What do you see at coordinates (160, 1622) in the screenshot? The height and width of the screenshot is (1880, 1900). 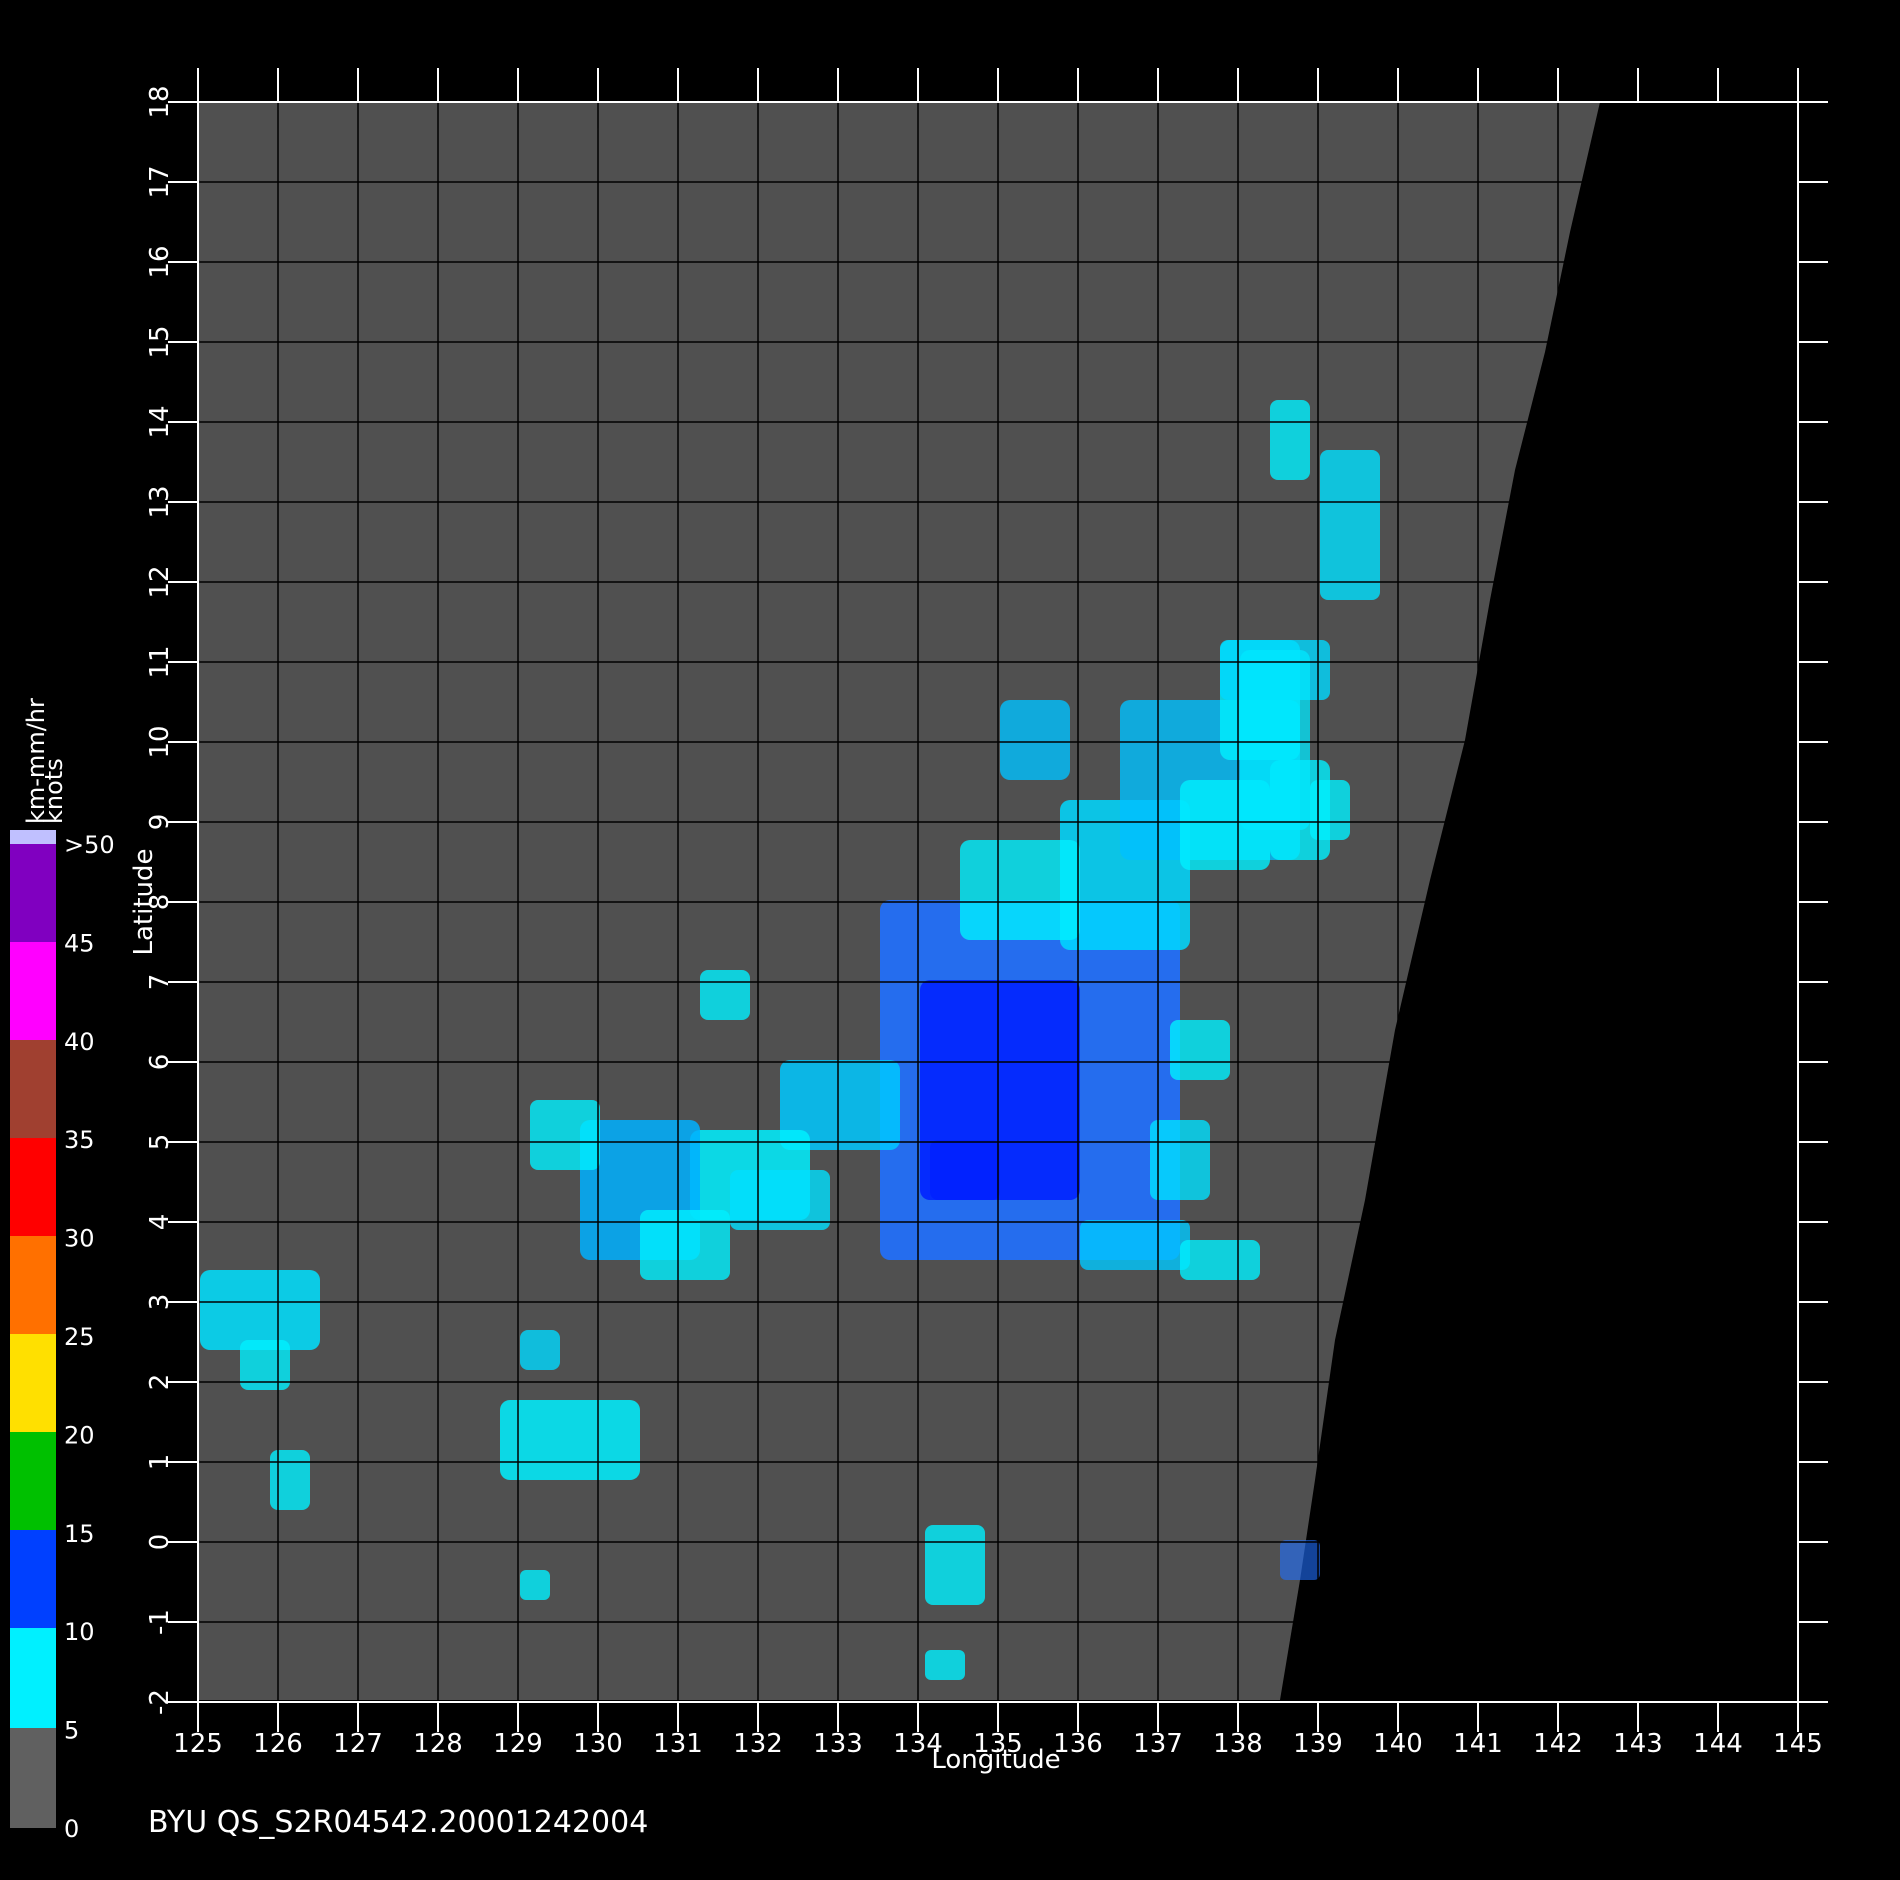 I see `y-tick-label: -1` at bounding box center [160, 1622].